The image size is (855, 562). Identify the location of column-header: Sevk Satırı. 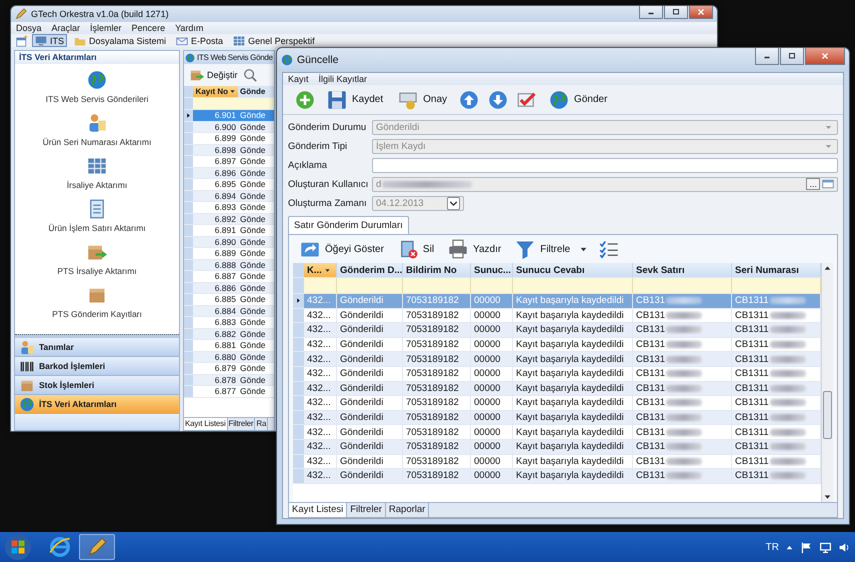
(682, 270).